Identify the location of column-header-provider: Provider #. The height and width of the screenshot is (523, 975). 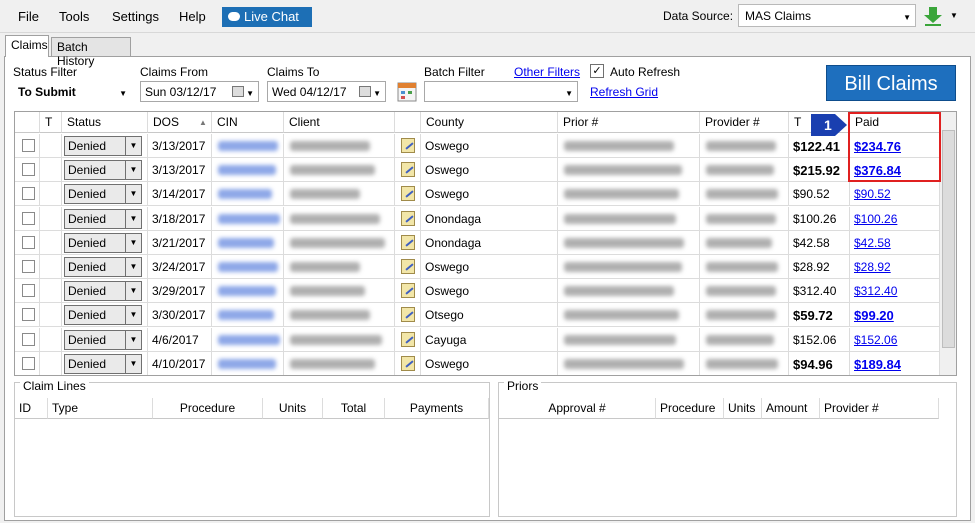
(744, 122).